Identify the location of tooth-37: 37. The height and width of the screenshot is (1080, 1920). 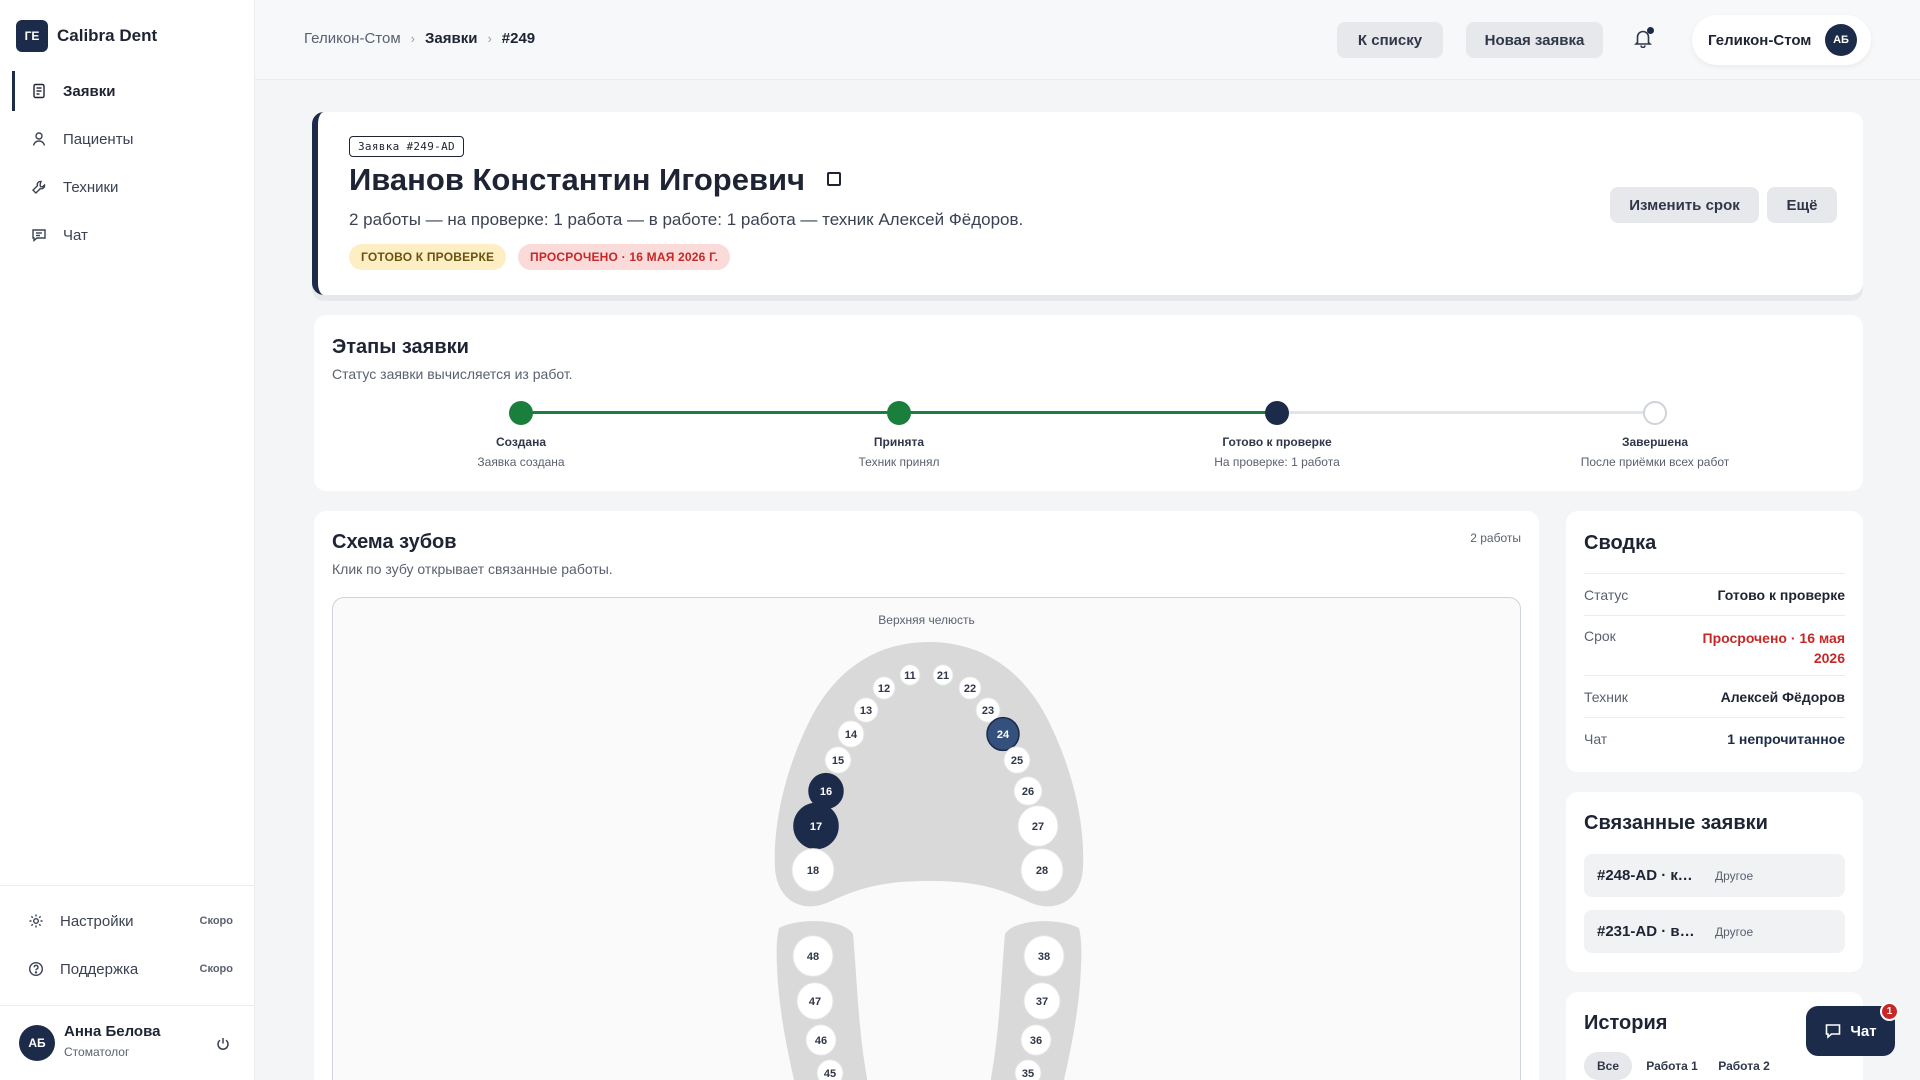
(1042, 1001).